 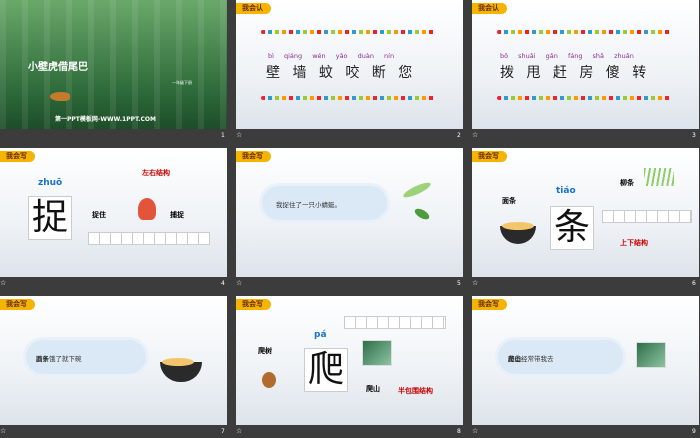 I want to click on big-character: 捉, so click(x=50, y=218).